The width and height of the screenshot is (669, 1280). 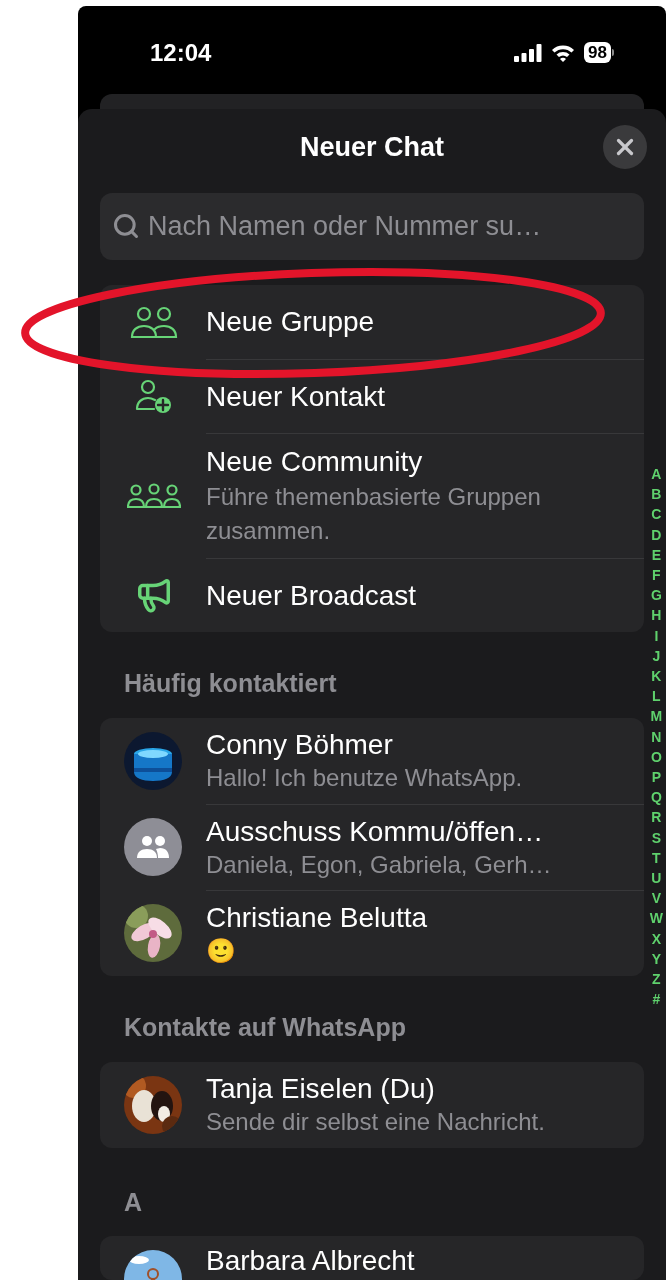 What do you see at coordinates (265, 1027) in the screenshot?
I see `section-header: Kontakte auf WhatsApp` at bounding box center [265, 1027].